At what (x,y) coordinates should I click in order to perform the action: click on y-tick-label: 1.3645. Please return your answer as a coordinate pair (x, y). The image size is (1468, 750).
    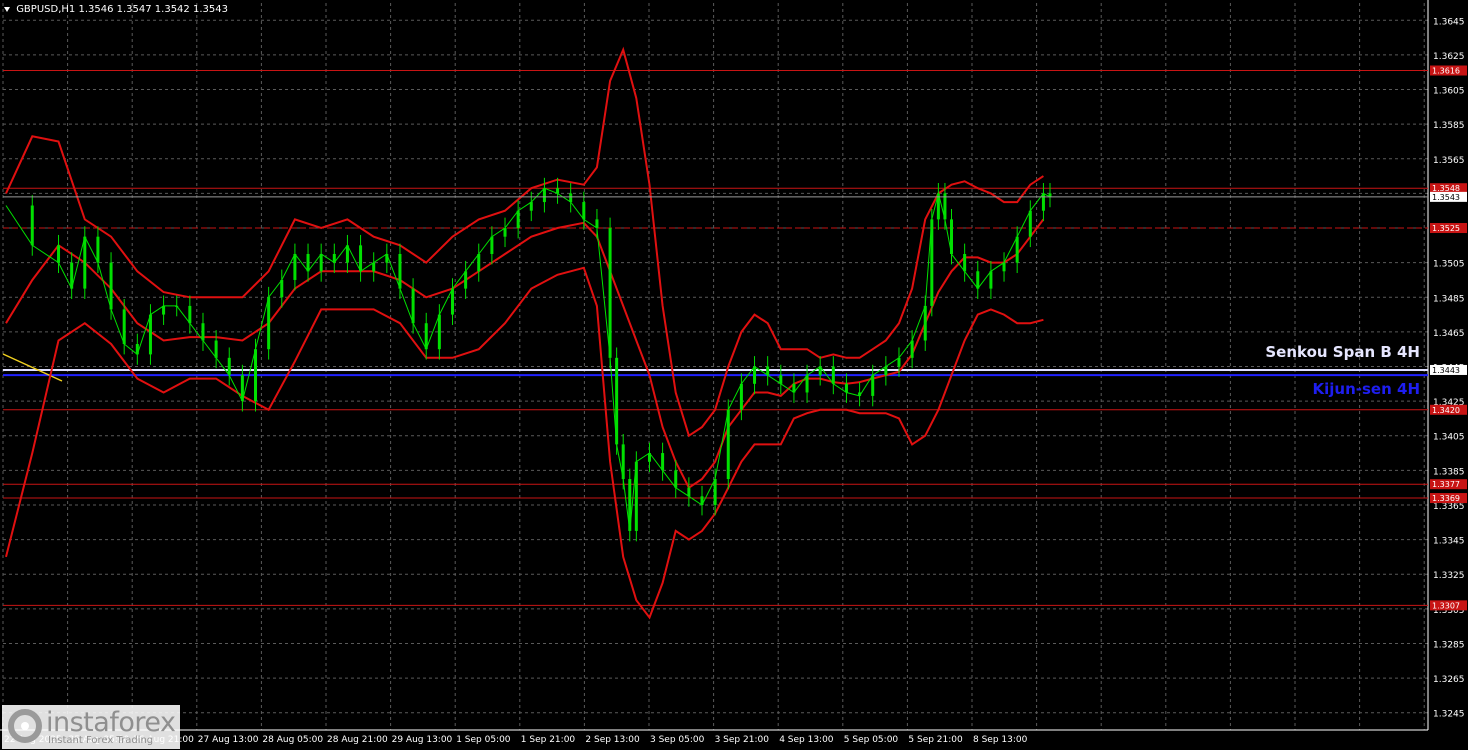
    Looking at the image, I should click on (1449, 22).